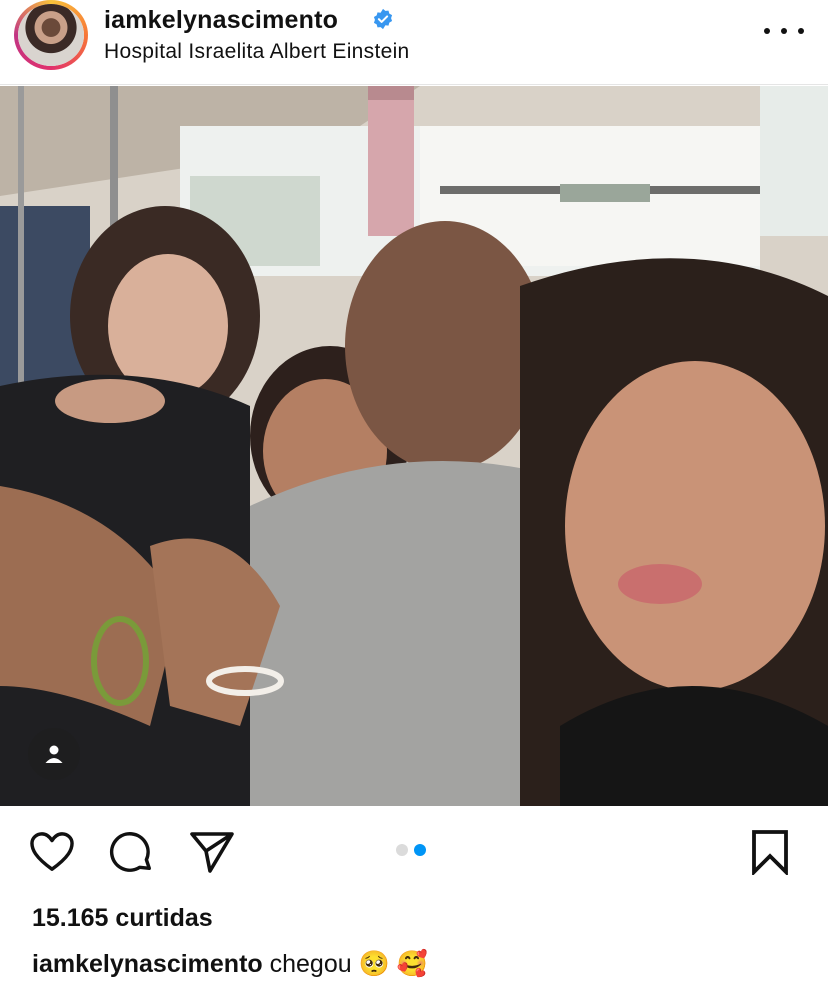 Image resolution: width=828 pixels, height=996 pixels. What do you see at coordinates (770, 852) in the screenshot?
I see `bookmark-icon` at bounding box center [770, 852].